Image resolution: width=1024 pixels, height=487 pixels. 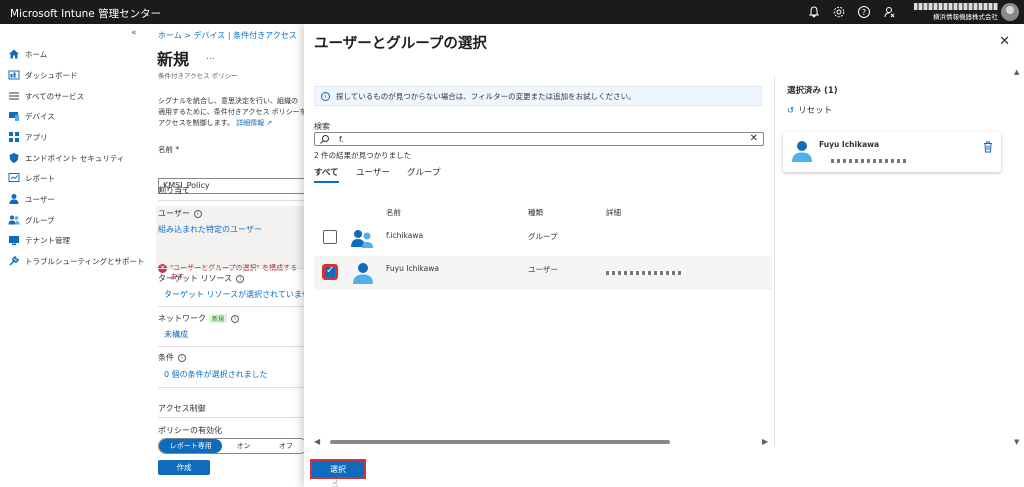 I want to click on selected-item-details-masked, so click(x=869, y=161).